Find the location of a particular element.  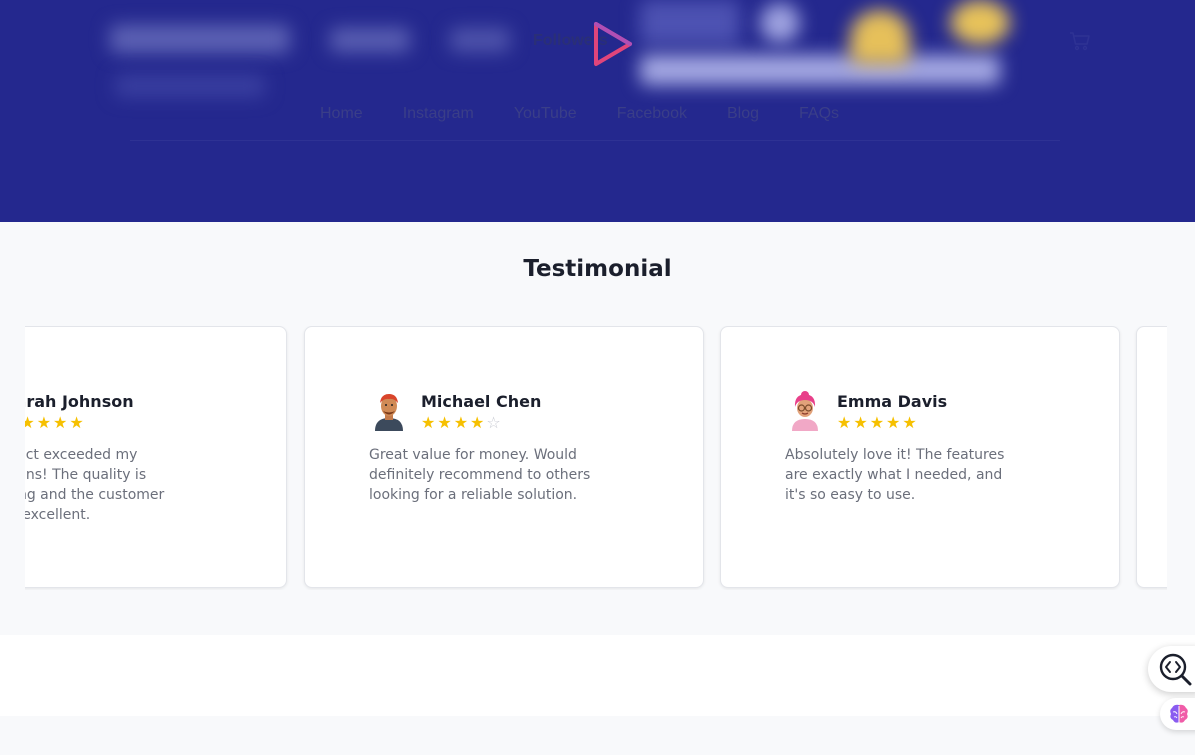

star-rating: ★ ★ ★ ★ ☆ is located at coordinates (481, 423).